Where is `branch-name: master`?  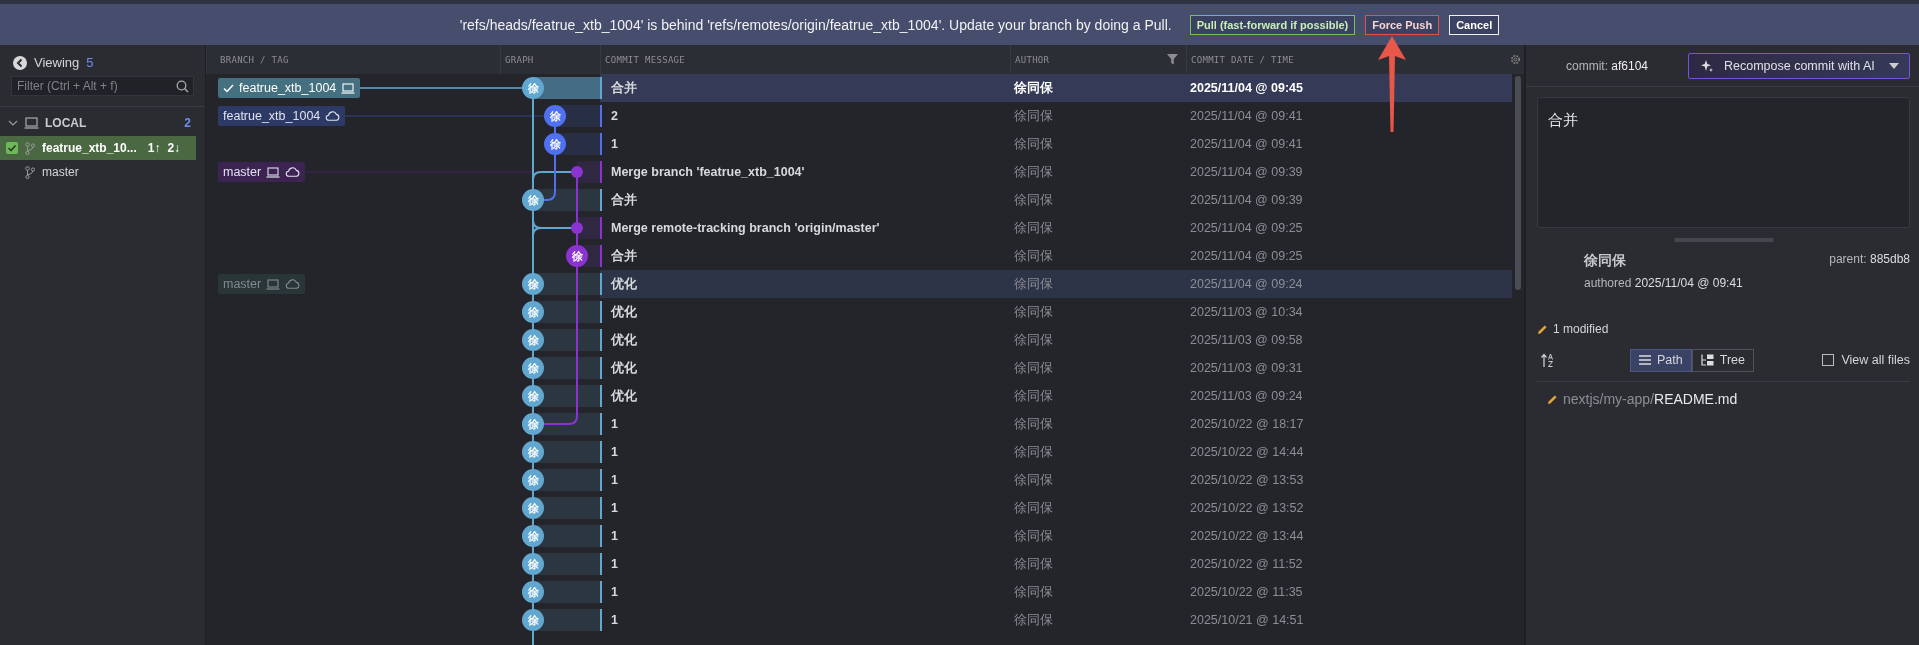 branch-name: master is located at coordinates (60, 172).